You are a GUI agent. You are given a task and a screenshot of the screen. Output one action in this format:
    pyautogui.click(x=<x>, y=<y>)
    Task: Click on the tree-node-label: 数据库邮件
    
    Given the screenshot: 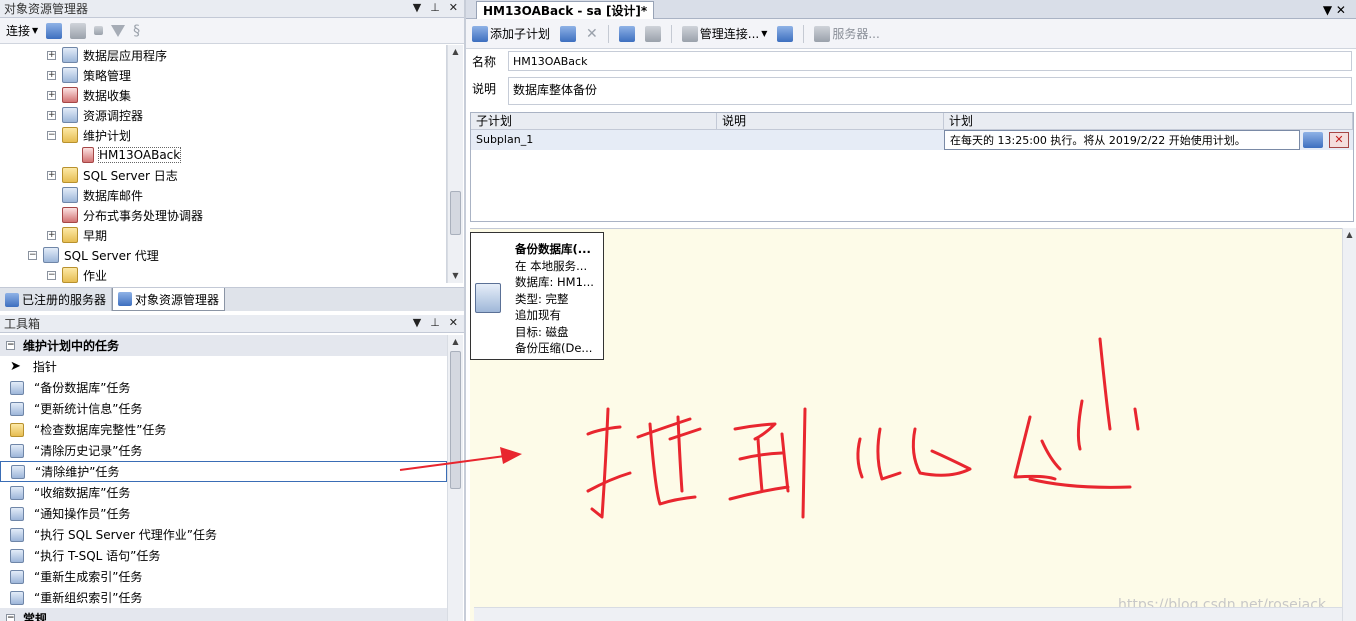 What is the action you would take?
    pyautogui.click(x=113, y=195)
    